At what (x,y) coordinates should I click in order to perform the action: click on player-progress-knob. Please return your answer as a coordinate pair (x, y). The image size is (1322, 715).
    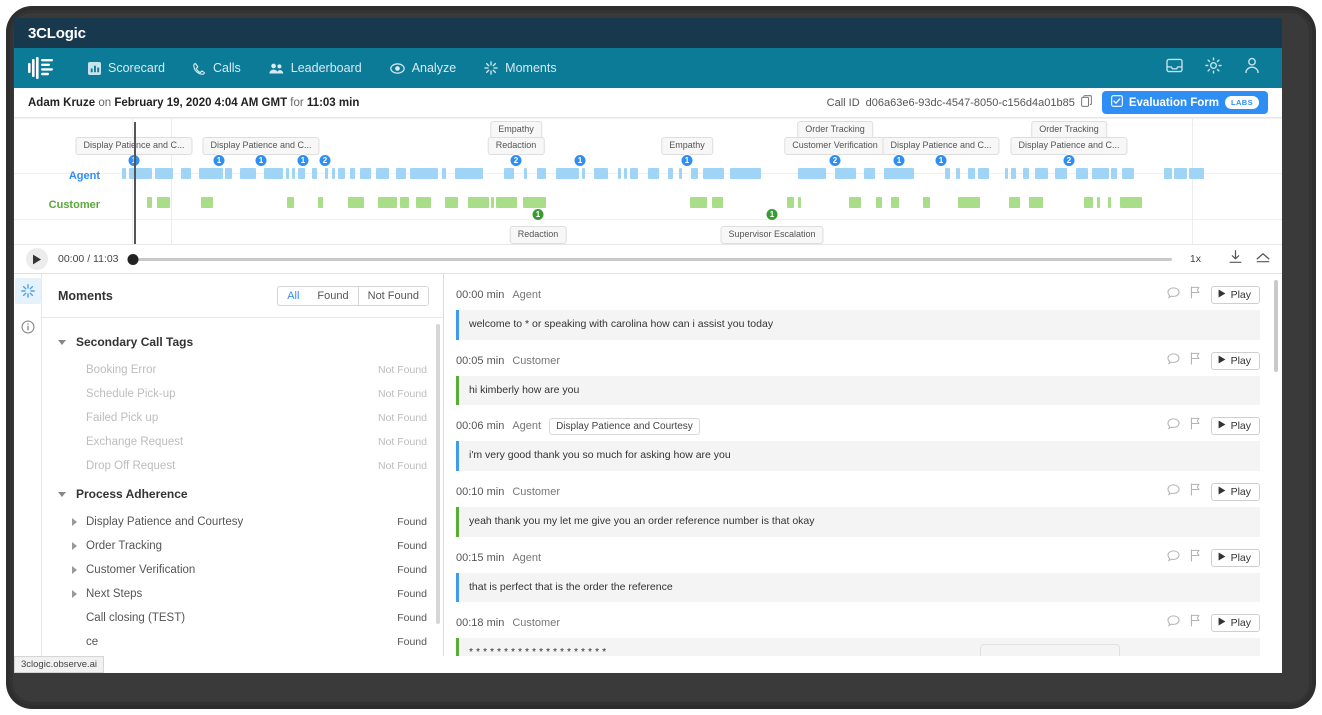
    Looking at the image, I should click on (133, 259).